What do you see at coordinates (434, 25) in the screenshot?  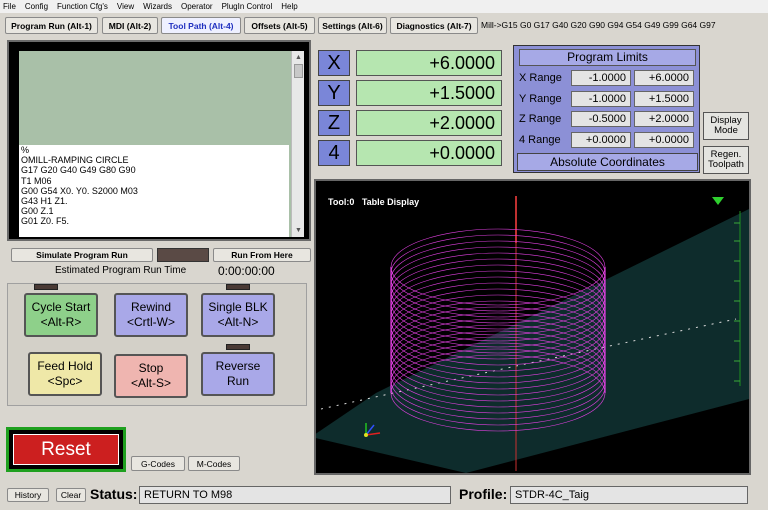 I see `tab-diagnostics: Diagnostics (Alt-7)` at bounding box center [434, 25].